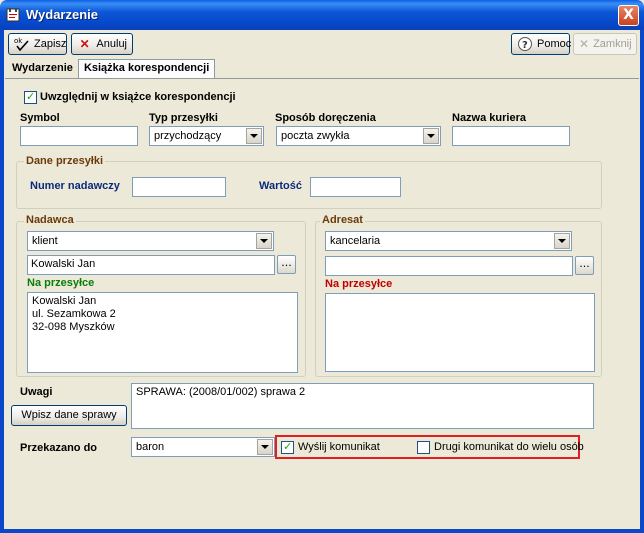  Describe the element at coordinates (449, 266) in the screenshot. I see `recipient-name-input` at that location.